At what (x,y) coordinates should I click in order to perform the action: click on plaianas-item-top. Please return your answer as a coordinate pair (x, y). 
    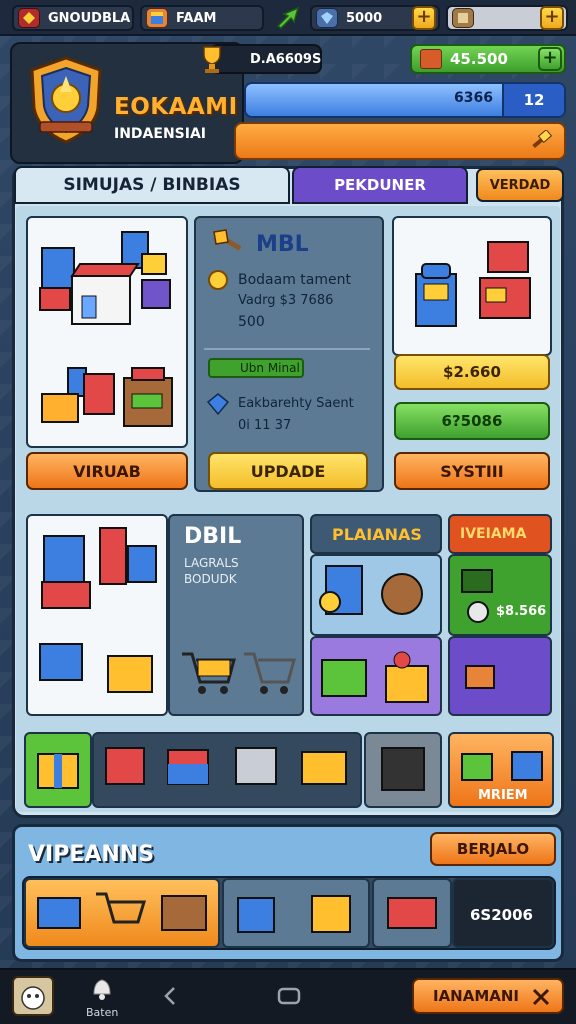
    Looking at the image, I should click on (376, 595).